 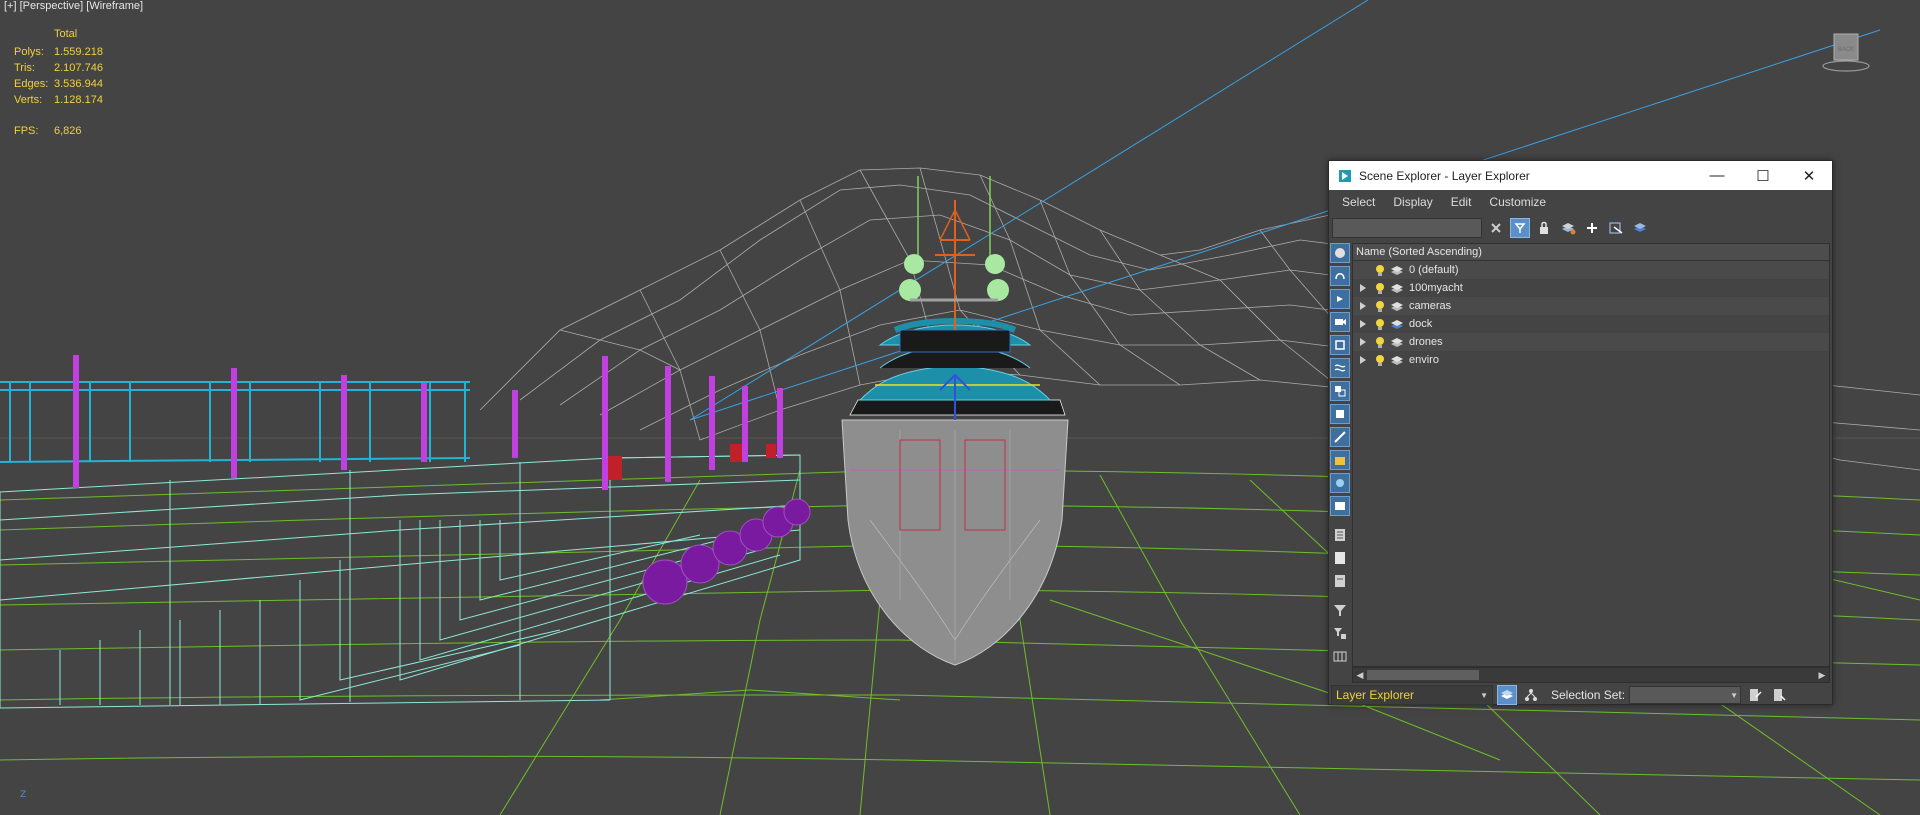 What do you see at coordinates (1591, 306) in the screenshot?
I see `layer-row: cameras` at bounding box center [1591, 306].